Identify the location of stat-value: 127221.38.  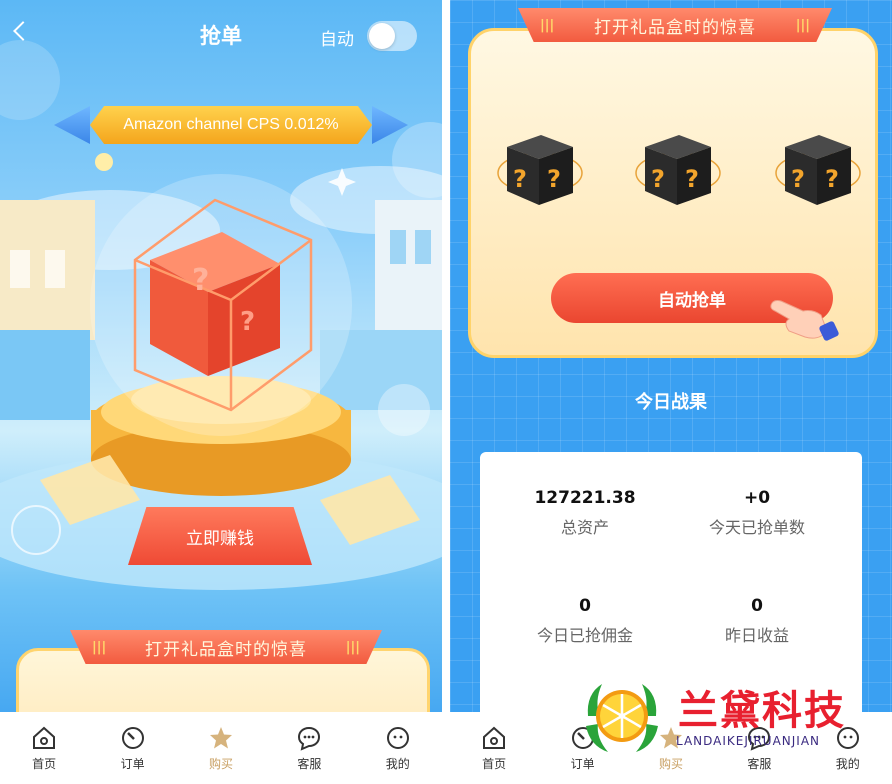
(585, 498).